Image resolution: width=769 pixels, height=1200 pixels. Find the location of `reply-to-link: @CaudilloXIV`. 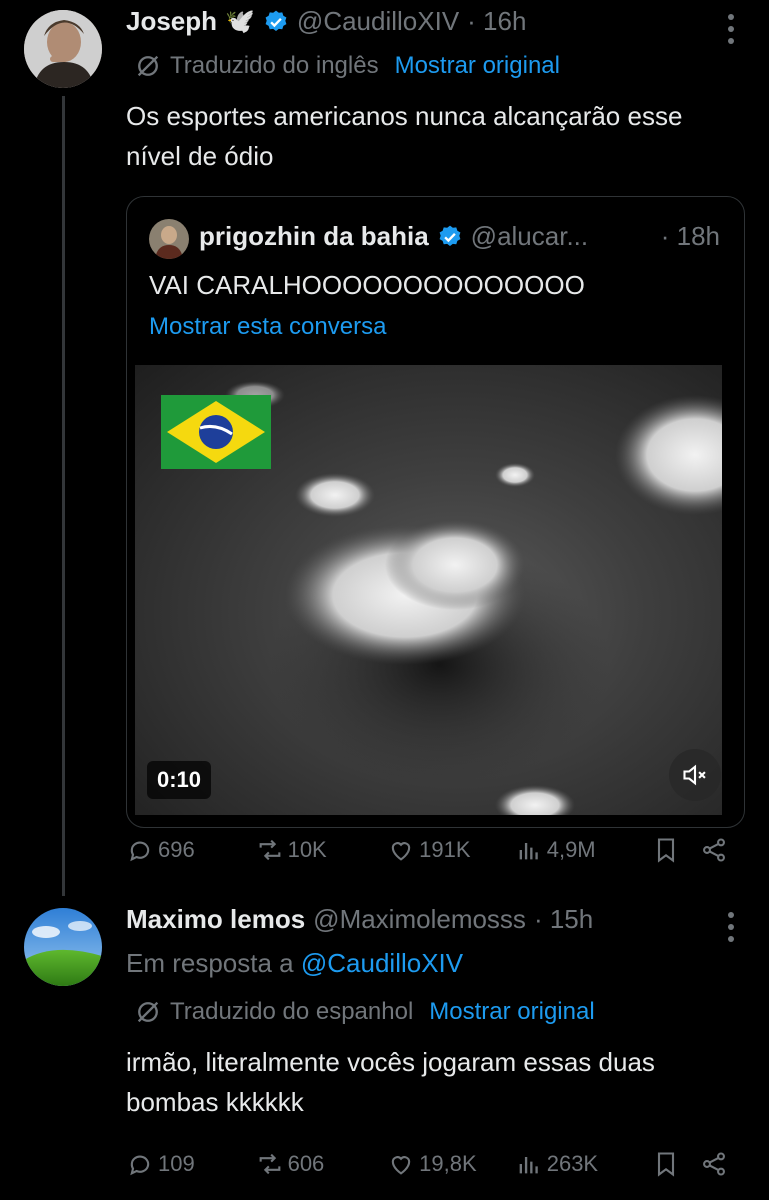

reply-to-link: @CaudilloXIV is located at coordinates (382, 963).